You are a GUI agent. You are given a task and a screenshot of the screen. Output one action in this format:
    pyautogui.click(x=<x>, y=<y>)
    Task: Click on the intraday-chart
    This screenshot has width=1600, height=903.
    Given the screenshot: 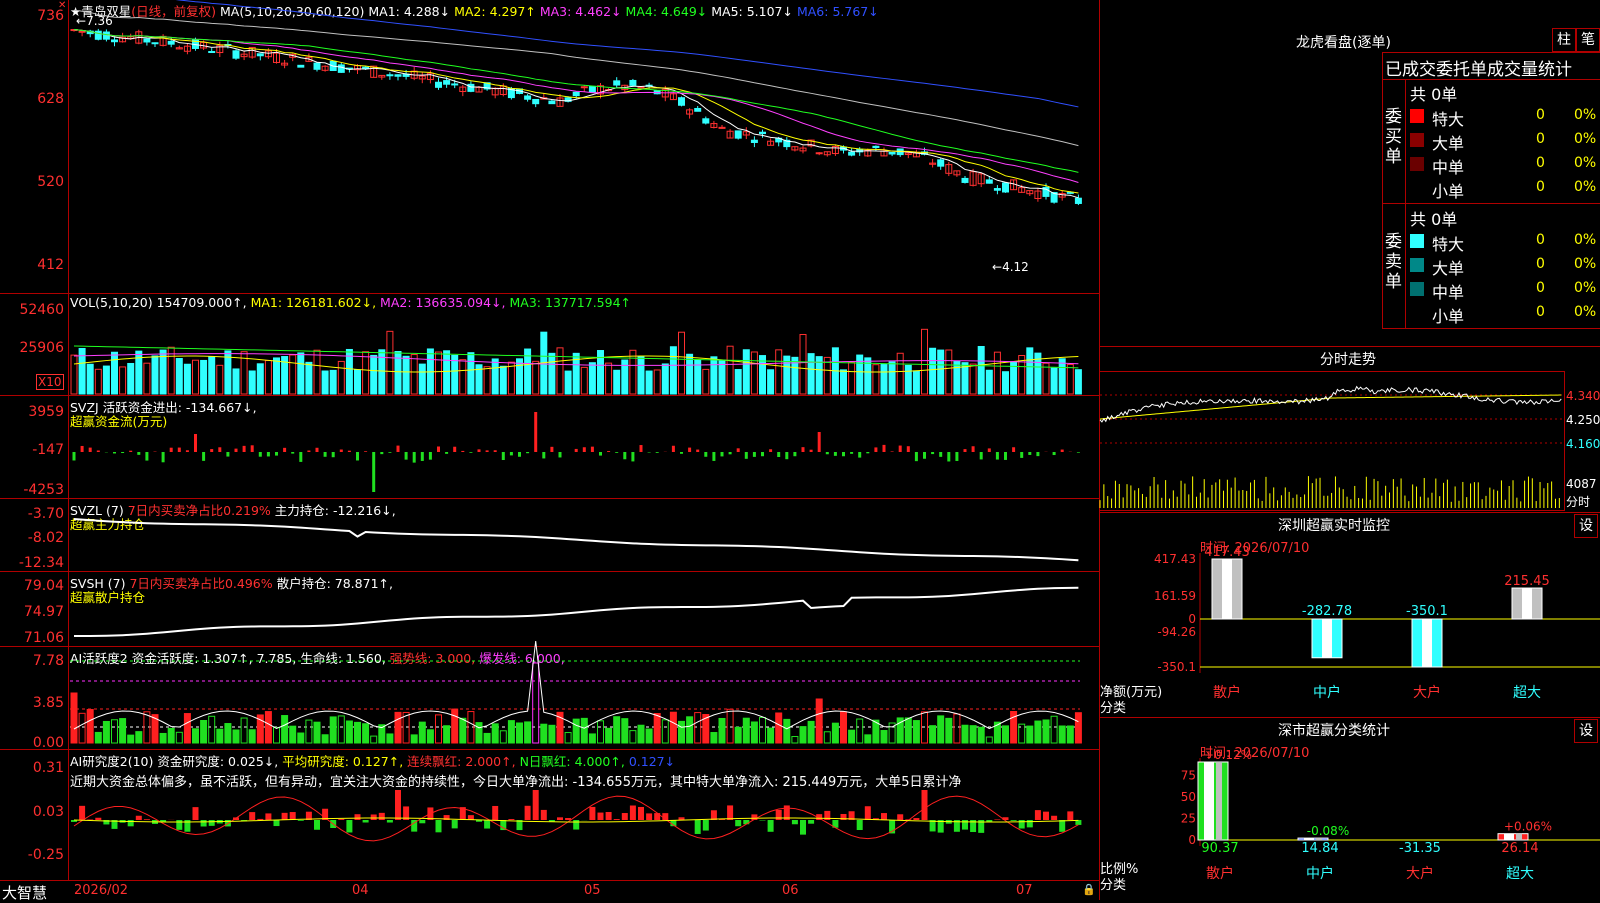 What is the action you would take?
    pyautogui.click(x=1332, y=440)
    